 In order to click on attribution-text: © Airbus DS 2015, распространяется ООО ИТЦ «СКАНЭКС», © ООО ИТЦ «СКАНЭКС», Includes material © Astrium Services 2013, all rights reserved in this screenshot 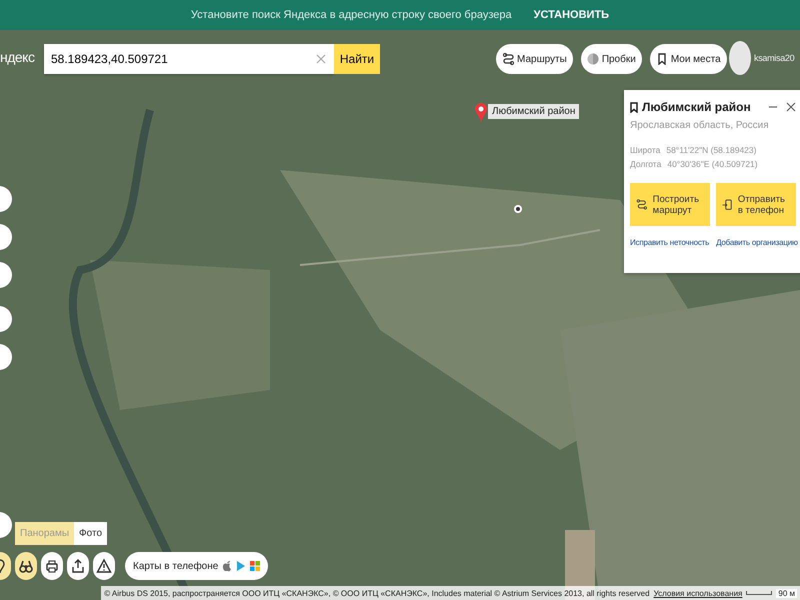, I will do `click(377, 593)`.